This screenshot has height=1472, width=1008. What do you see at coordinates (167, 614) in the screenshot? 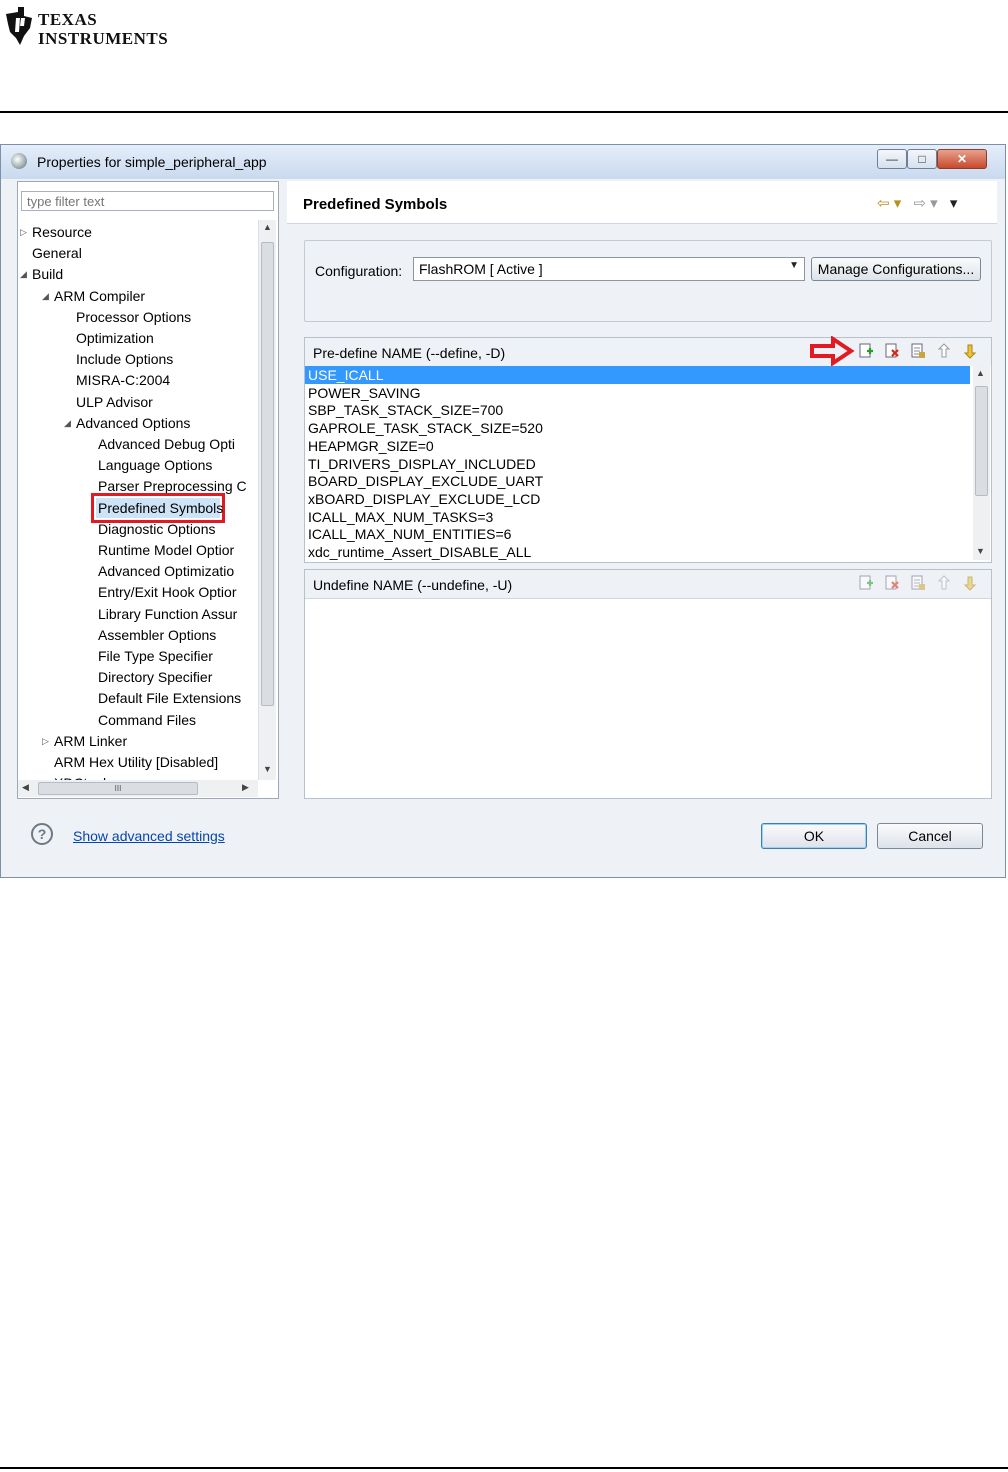
I see `tree-item: Library Function Assur` at bounding box center [167, 614].